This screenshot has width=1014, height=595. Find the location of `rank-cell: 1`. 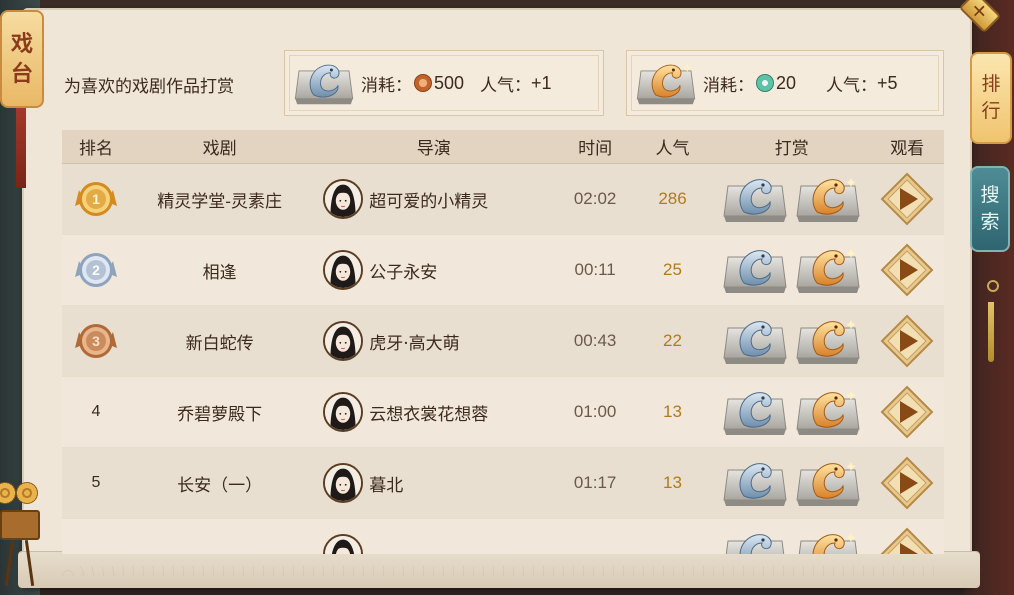

rank-cell: 1 is located at coordinates (96, 199).